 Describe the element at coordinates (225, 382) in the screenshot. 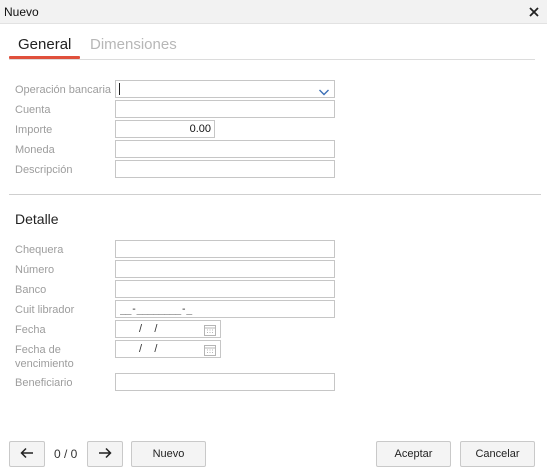

I see `beneficiario-field` at that location.